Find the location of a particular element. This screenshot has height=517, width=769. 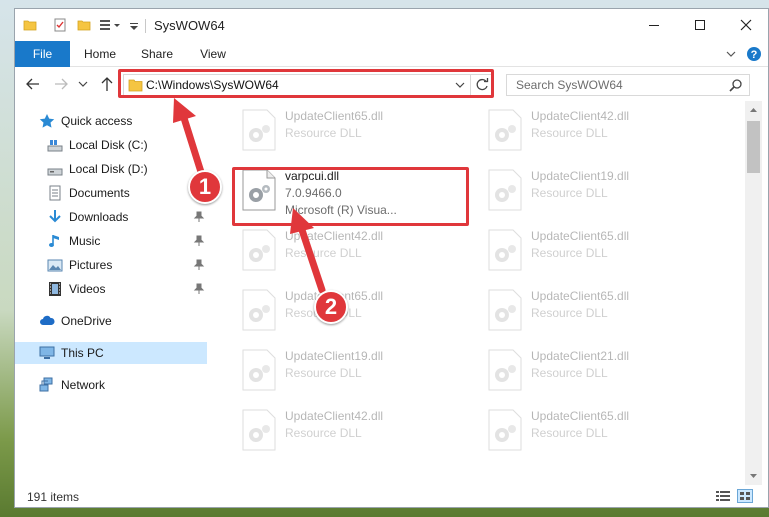

arrow-left-icon is located at coordinates (32, 84).